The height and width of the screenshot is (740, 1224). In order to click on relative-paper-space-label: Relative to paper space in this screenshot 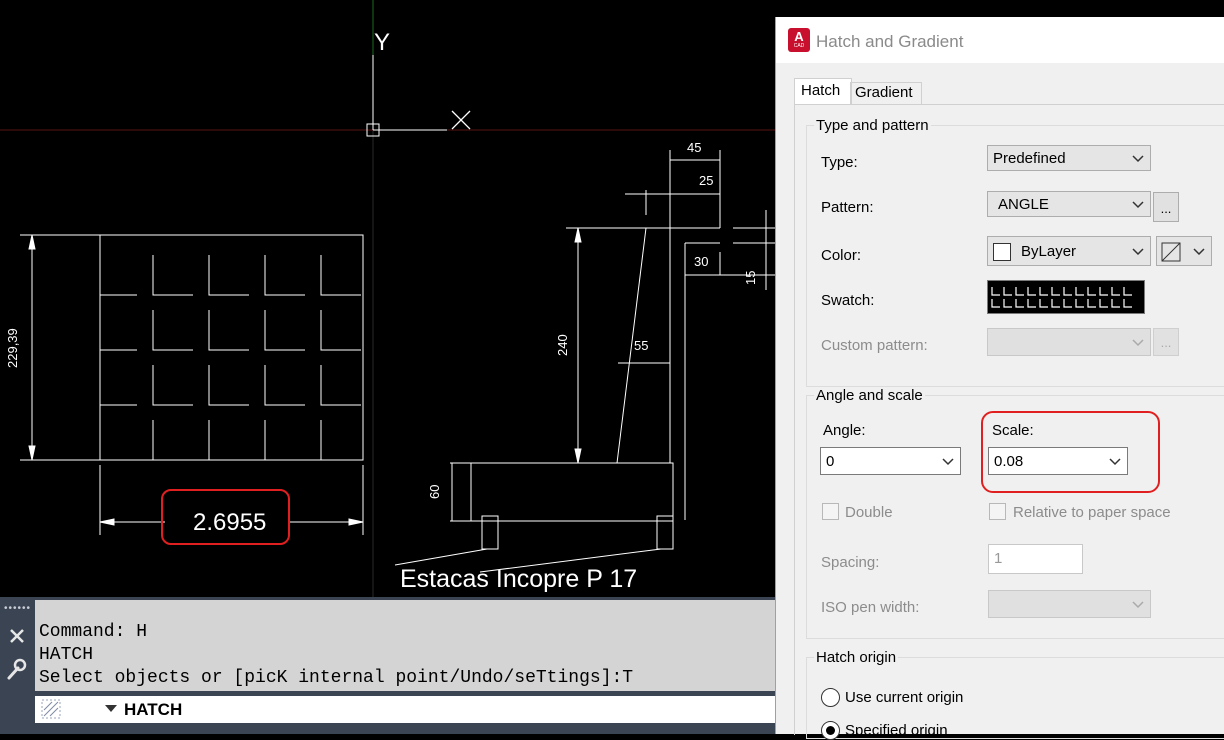, I will do `click(1092, 512)`.